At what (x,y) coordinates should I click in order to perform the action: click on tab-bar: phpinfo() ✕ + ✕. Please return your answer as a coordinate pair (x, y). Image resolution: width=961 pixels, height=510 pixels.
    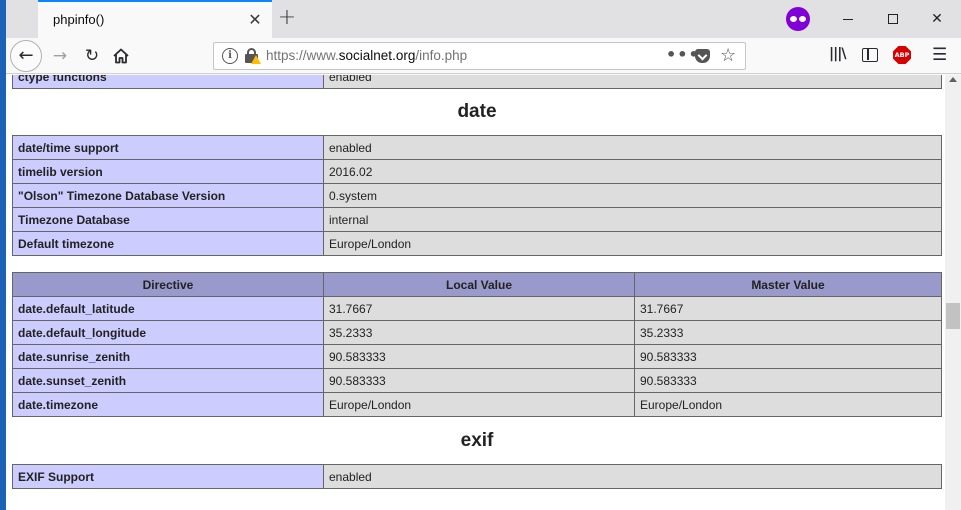
    Looking at the image, I should click on (483, 19).